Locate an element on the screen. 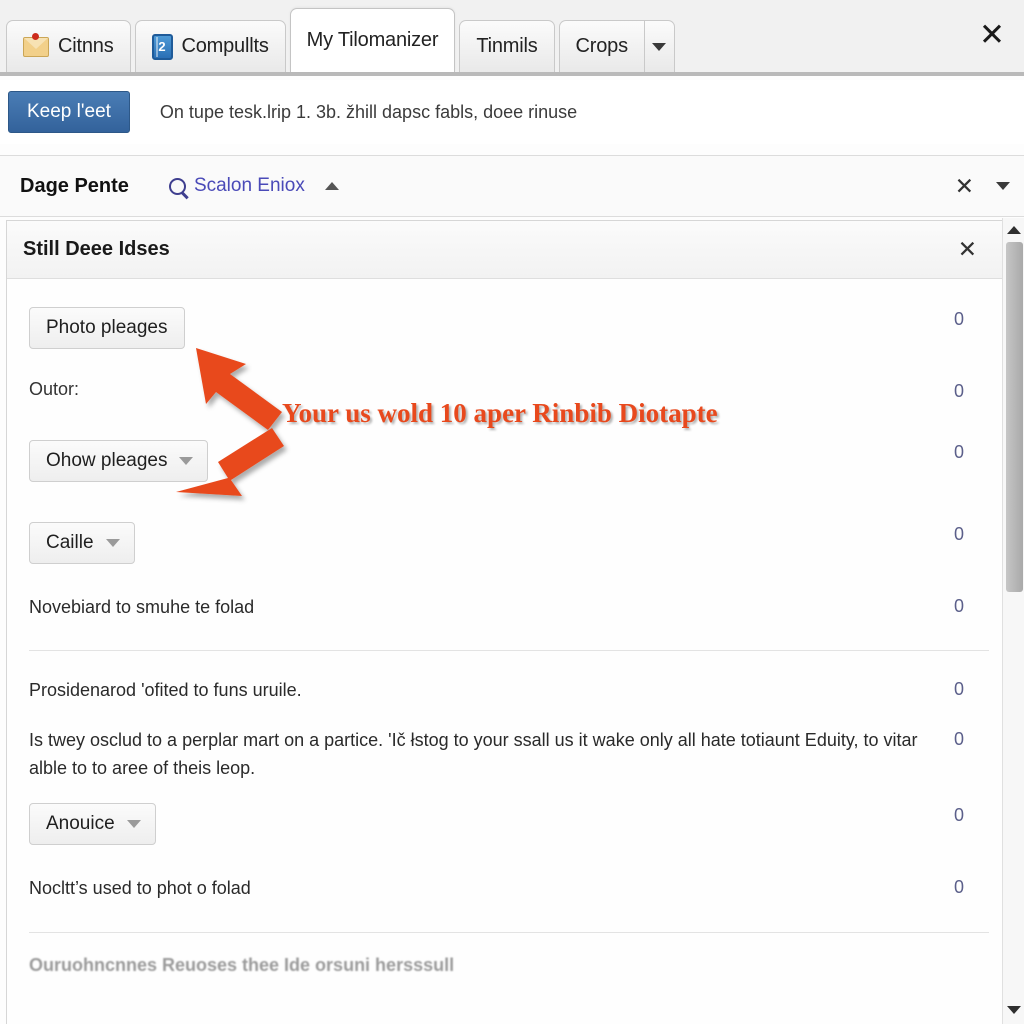 The height and width of the screenshot is (1024, 1024). tab-crops-group: Crops is located at coordinates (616, 46).